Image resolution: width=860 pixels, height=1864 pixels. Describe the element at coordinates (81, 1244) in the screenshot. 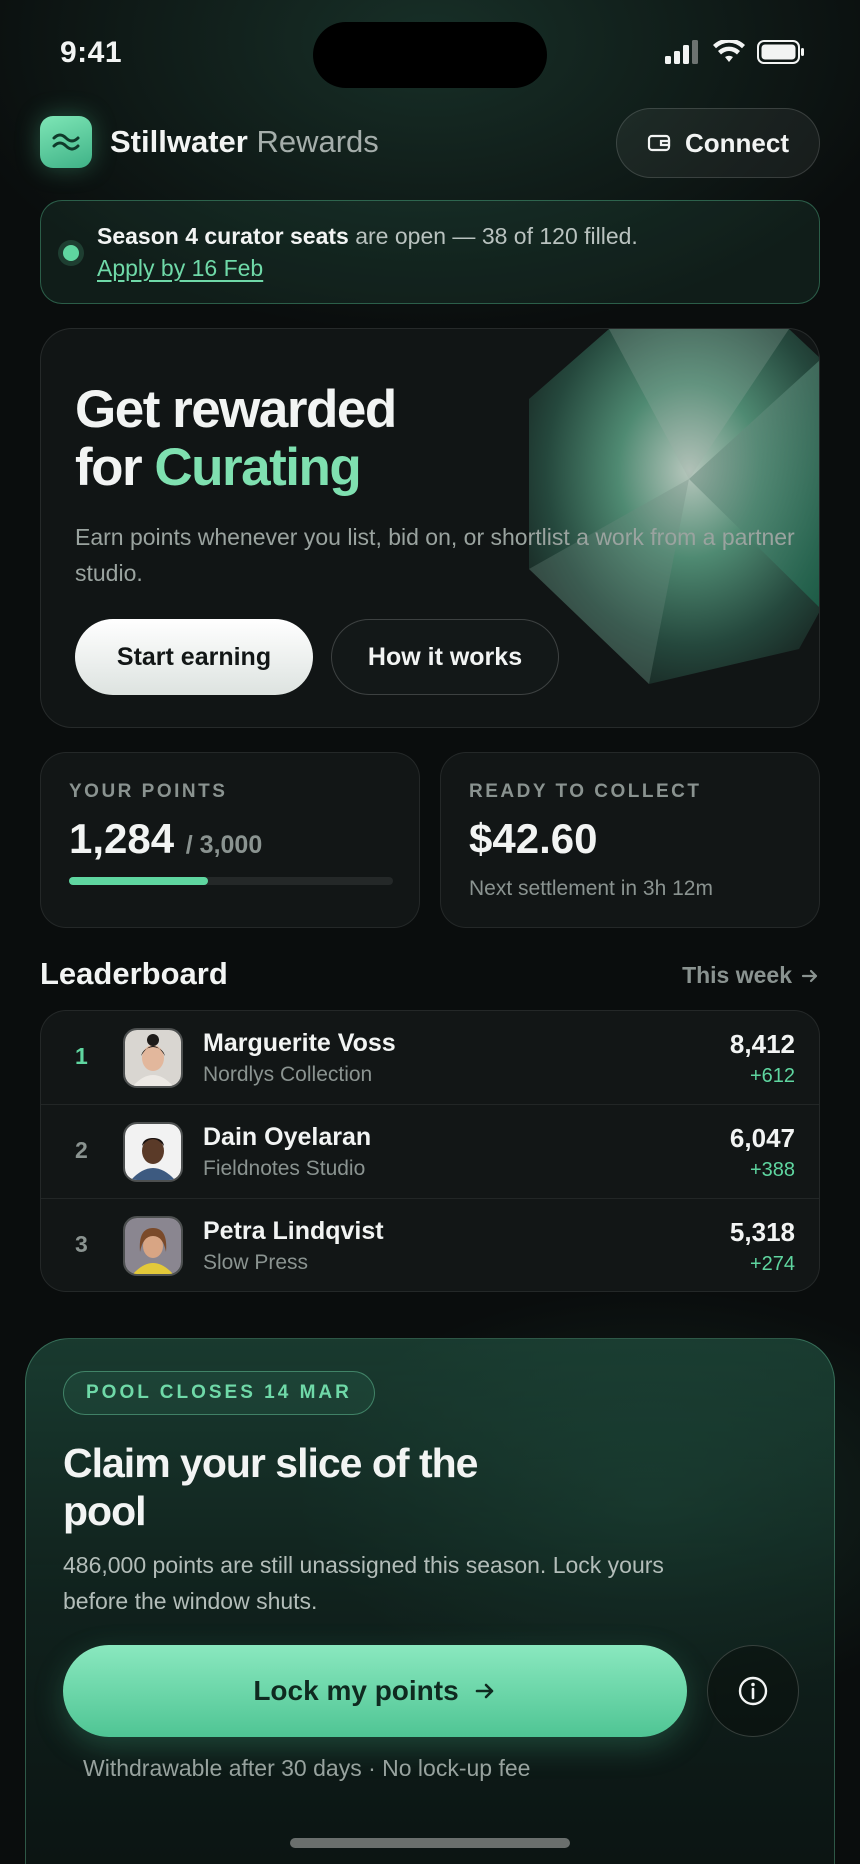

I see `rank: 3` at that location.